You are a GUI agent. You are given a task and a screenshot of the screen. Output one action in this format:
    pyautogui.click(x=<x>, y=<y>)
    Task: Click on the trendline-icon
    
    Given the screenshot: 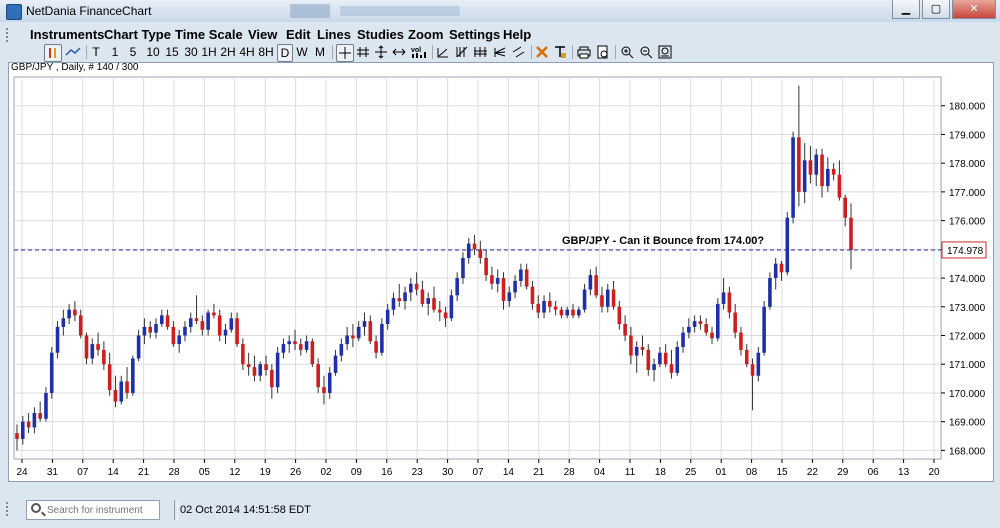 What is the action you would take?
    pyautogui.click(x=443, y=52)
    